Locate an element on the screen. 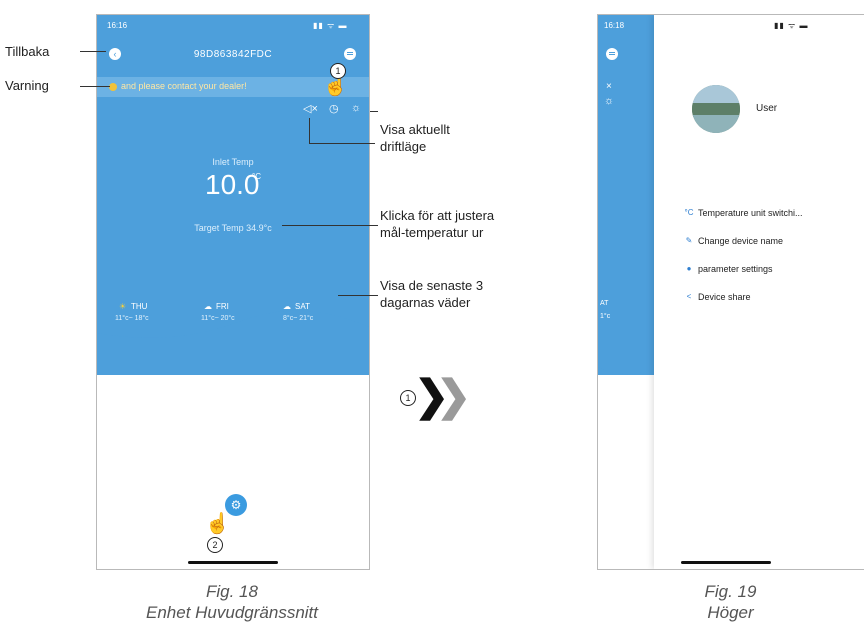 This screenshot has height=632, width=864. annotation-weather-line1: Visa de senaste 3 is located at coordinates (432, 285).